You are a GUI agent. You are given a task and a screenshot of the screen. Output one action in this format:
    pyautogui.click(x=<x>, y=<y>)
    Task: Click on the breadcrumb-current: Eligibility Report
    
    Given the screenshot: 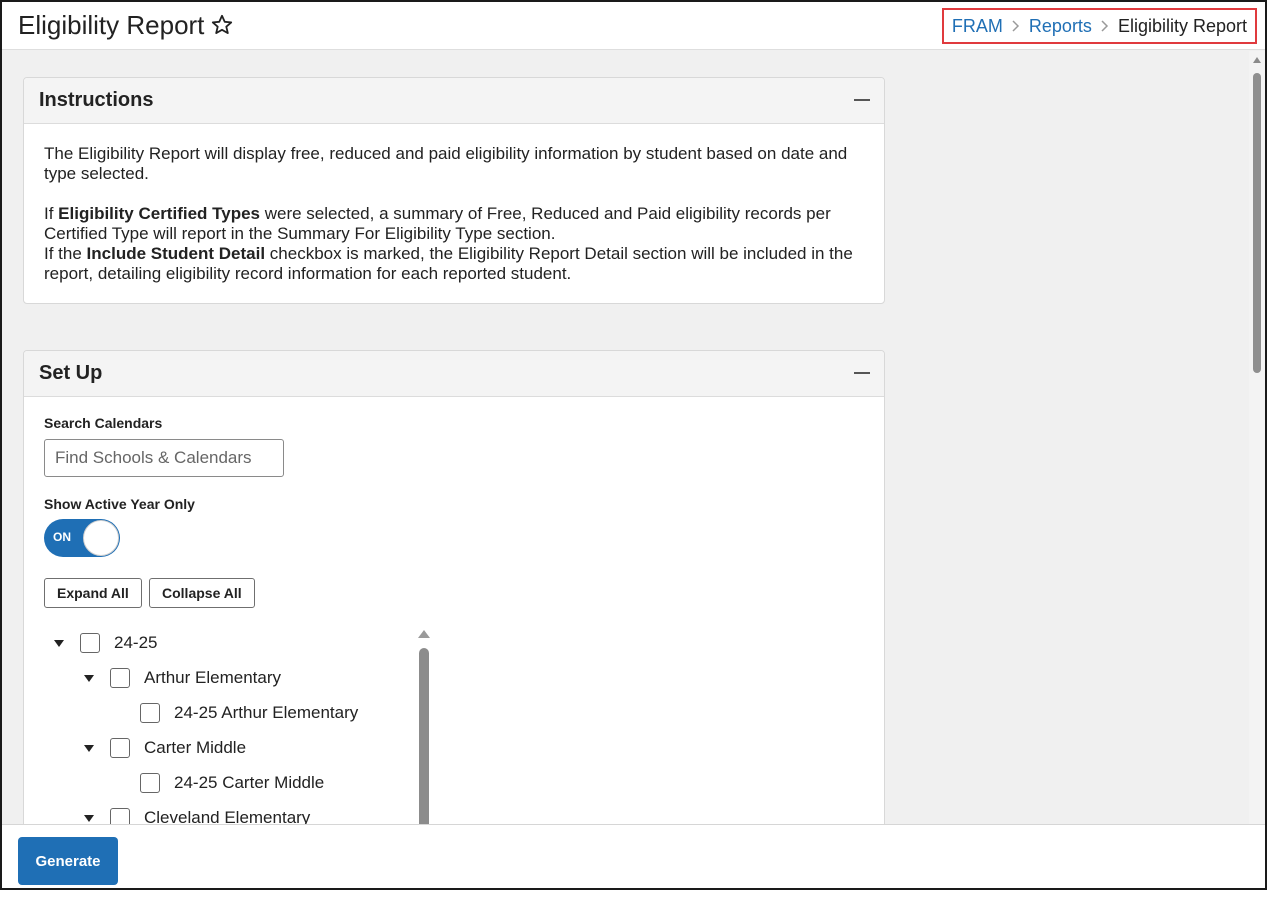 What is the action you would take?
    pyautogui.click(x=1182, y=25)
    